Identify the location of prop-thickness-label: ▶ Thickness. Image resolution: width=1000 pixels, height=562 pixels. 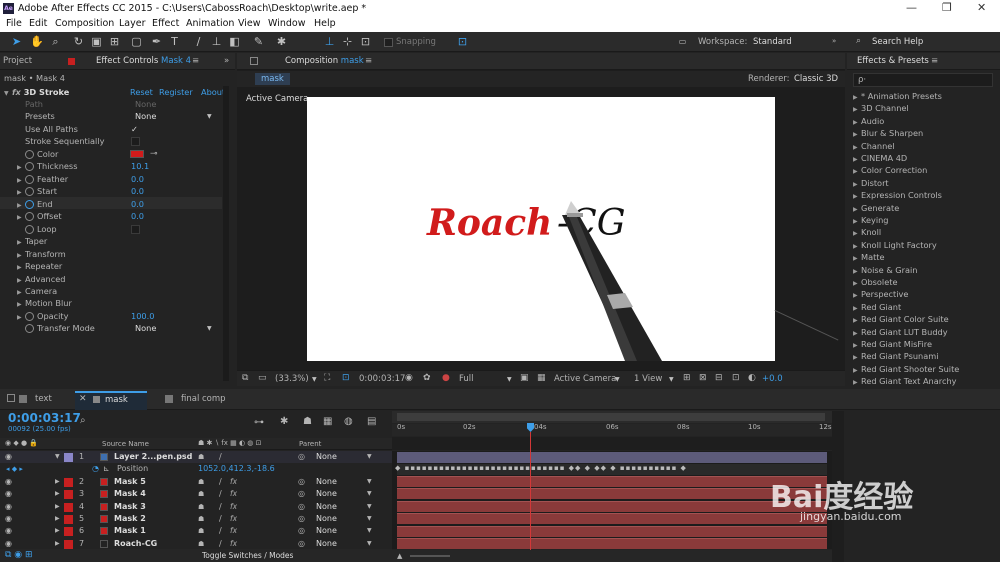
(47, 166).